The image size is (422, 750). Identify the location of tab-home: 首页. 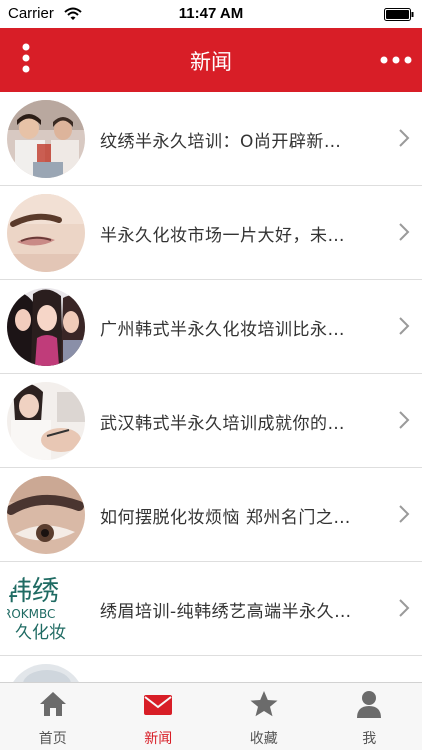
(53, 716).